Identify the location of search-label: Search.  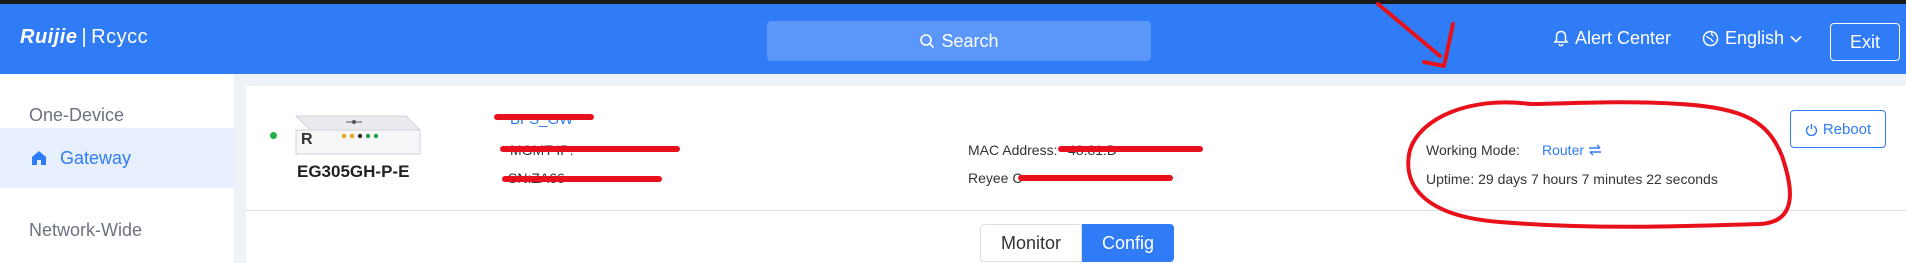
(970, 40).